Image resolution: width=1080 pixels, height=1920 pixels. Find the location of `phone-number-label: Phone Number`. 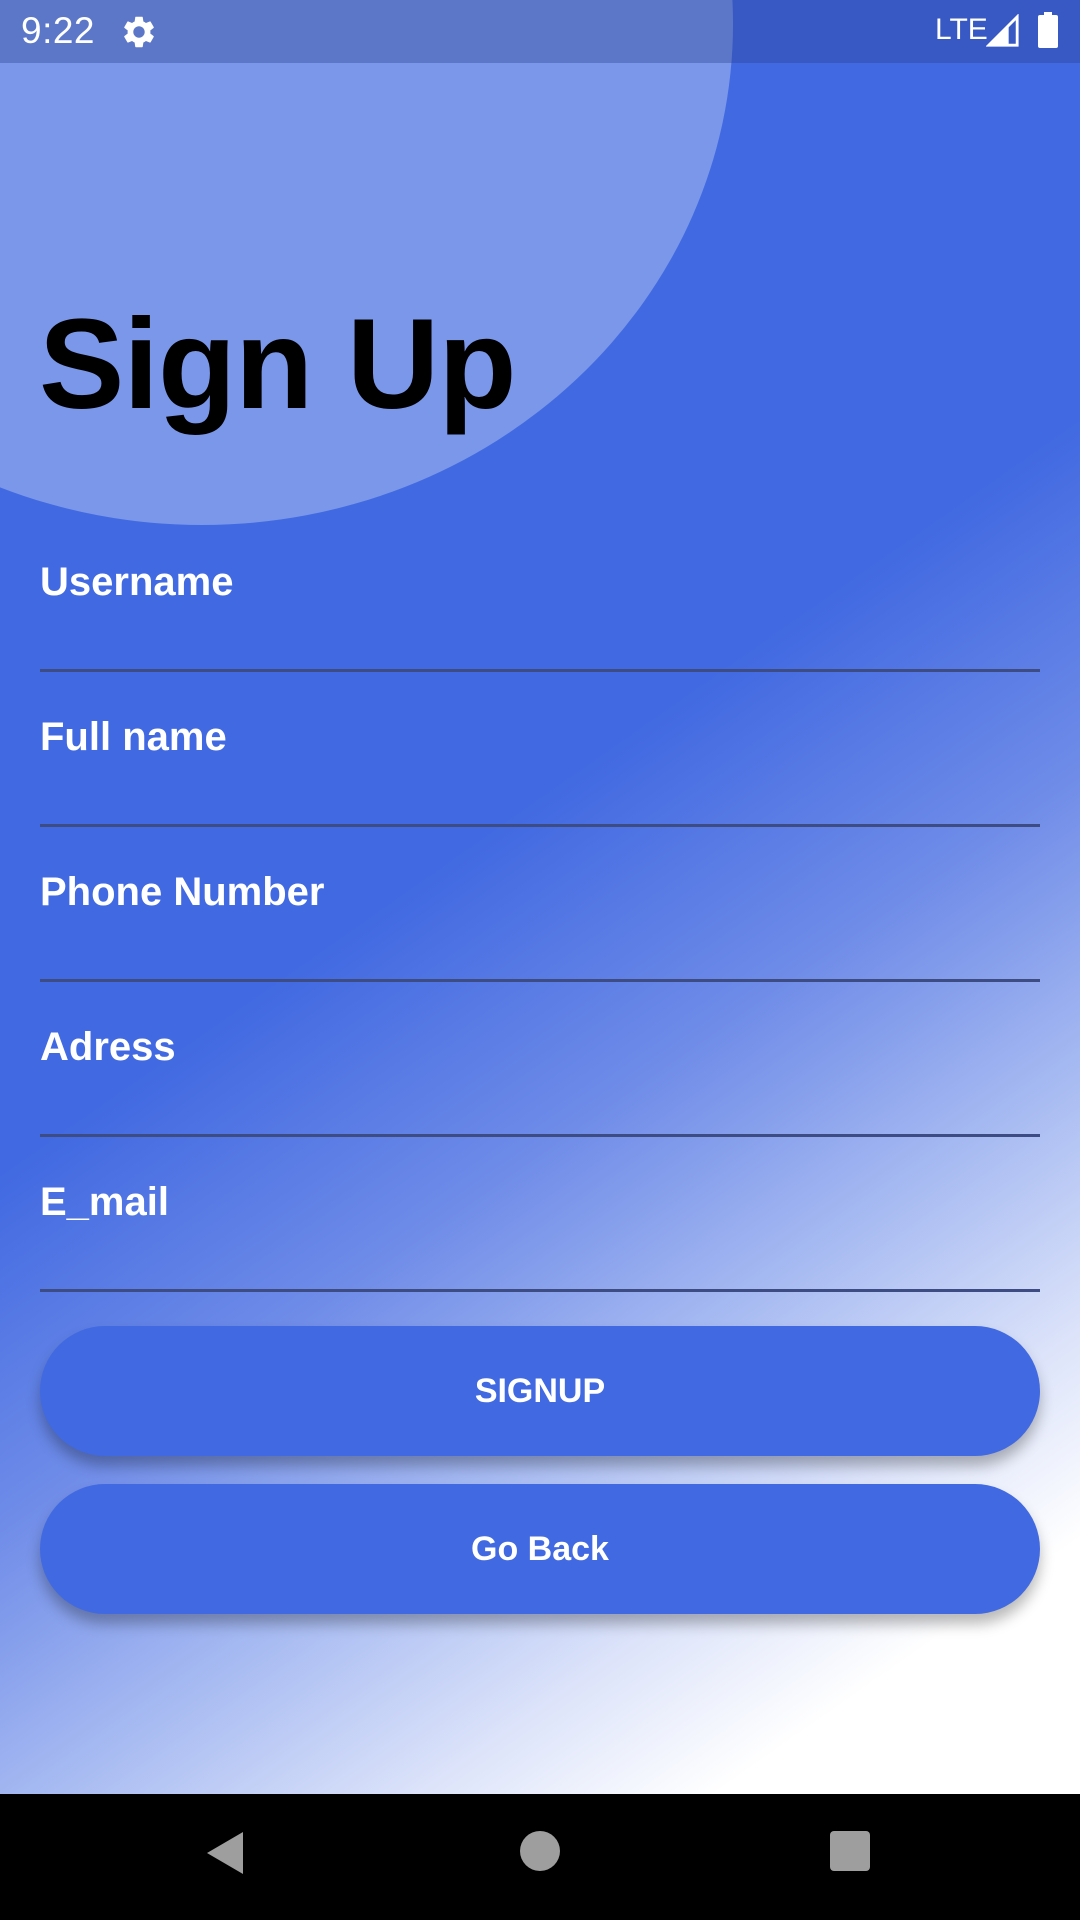

phone-number-label: Phone Number is located at coordinates (182, 892).